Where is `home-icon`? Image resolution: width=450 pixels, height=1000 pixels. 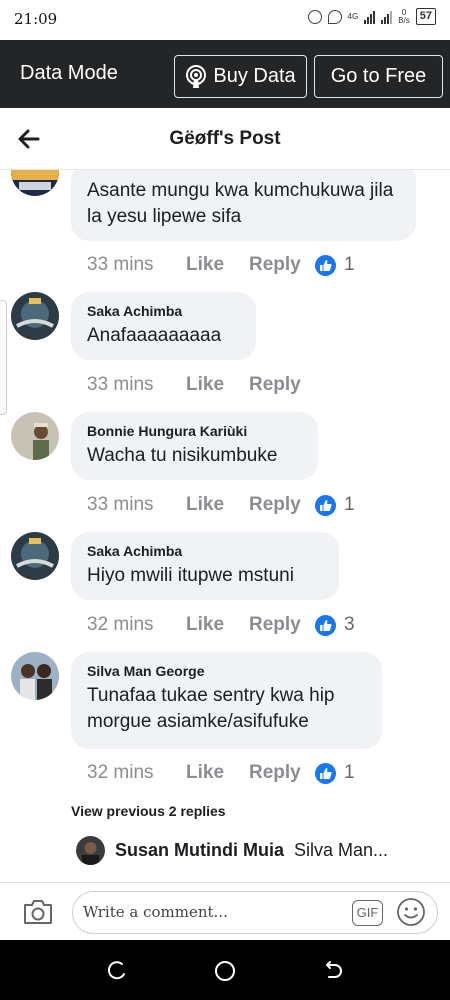
home-icon is located at coordinates (225, 971).